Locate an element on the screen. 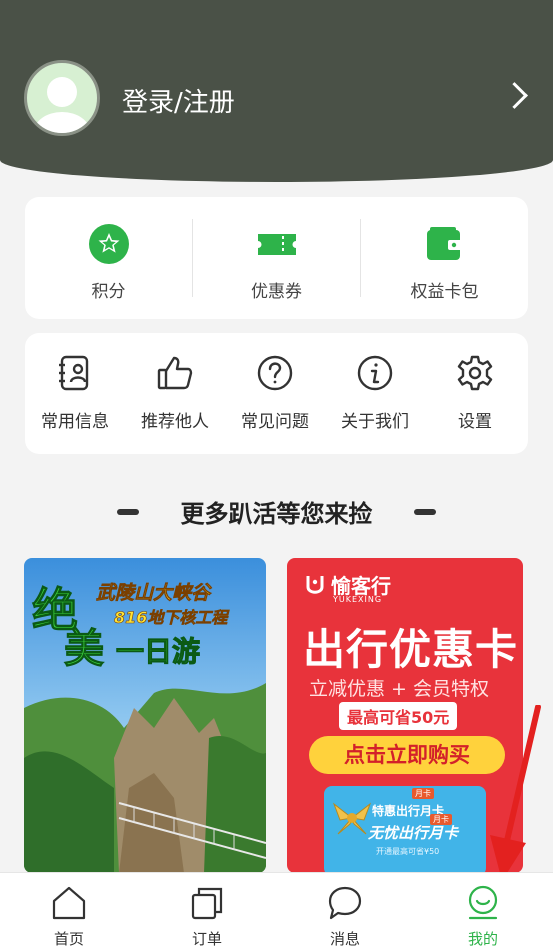 This screenshot has height=950, width=553. save-badge: 最高可省50元 is located at coordinates (398, 716).